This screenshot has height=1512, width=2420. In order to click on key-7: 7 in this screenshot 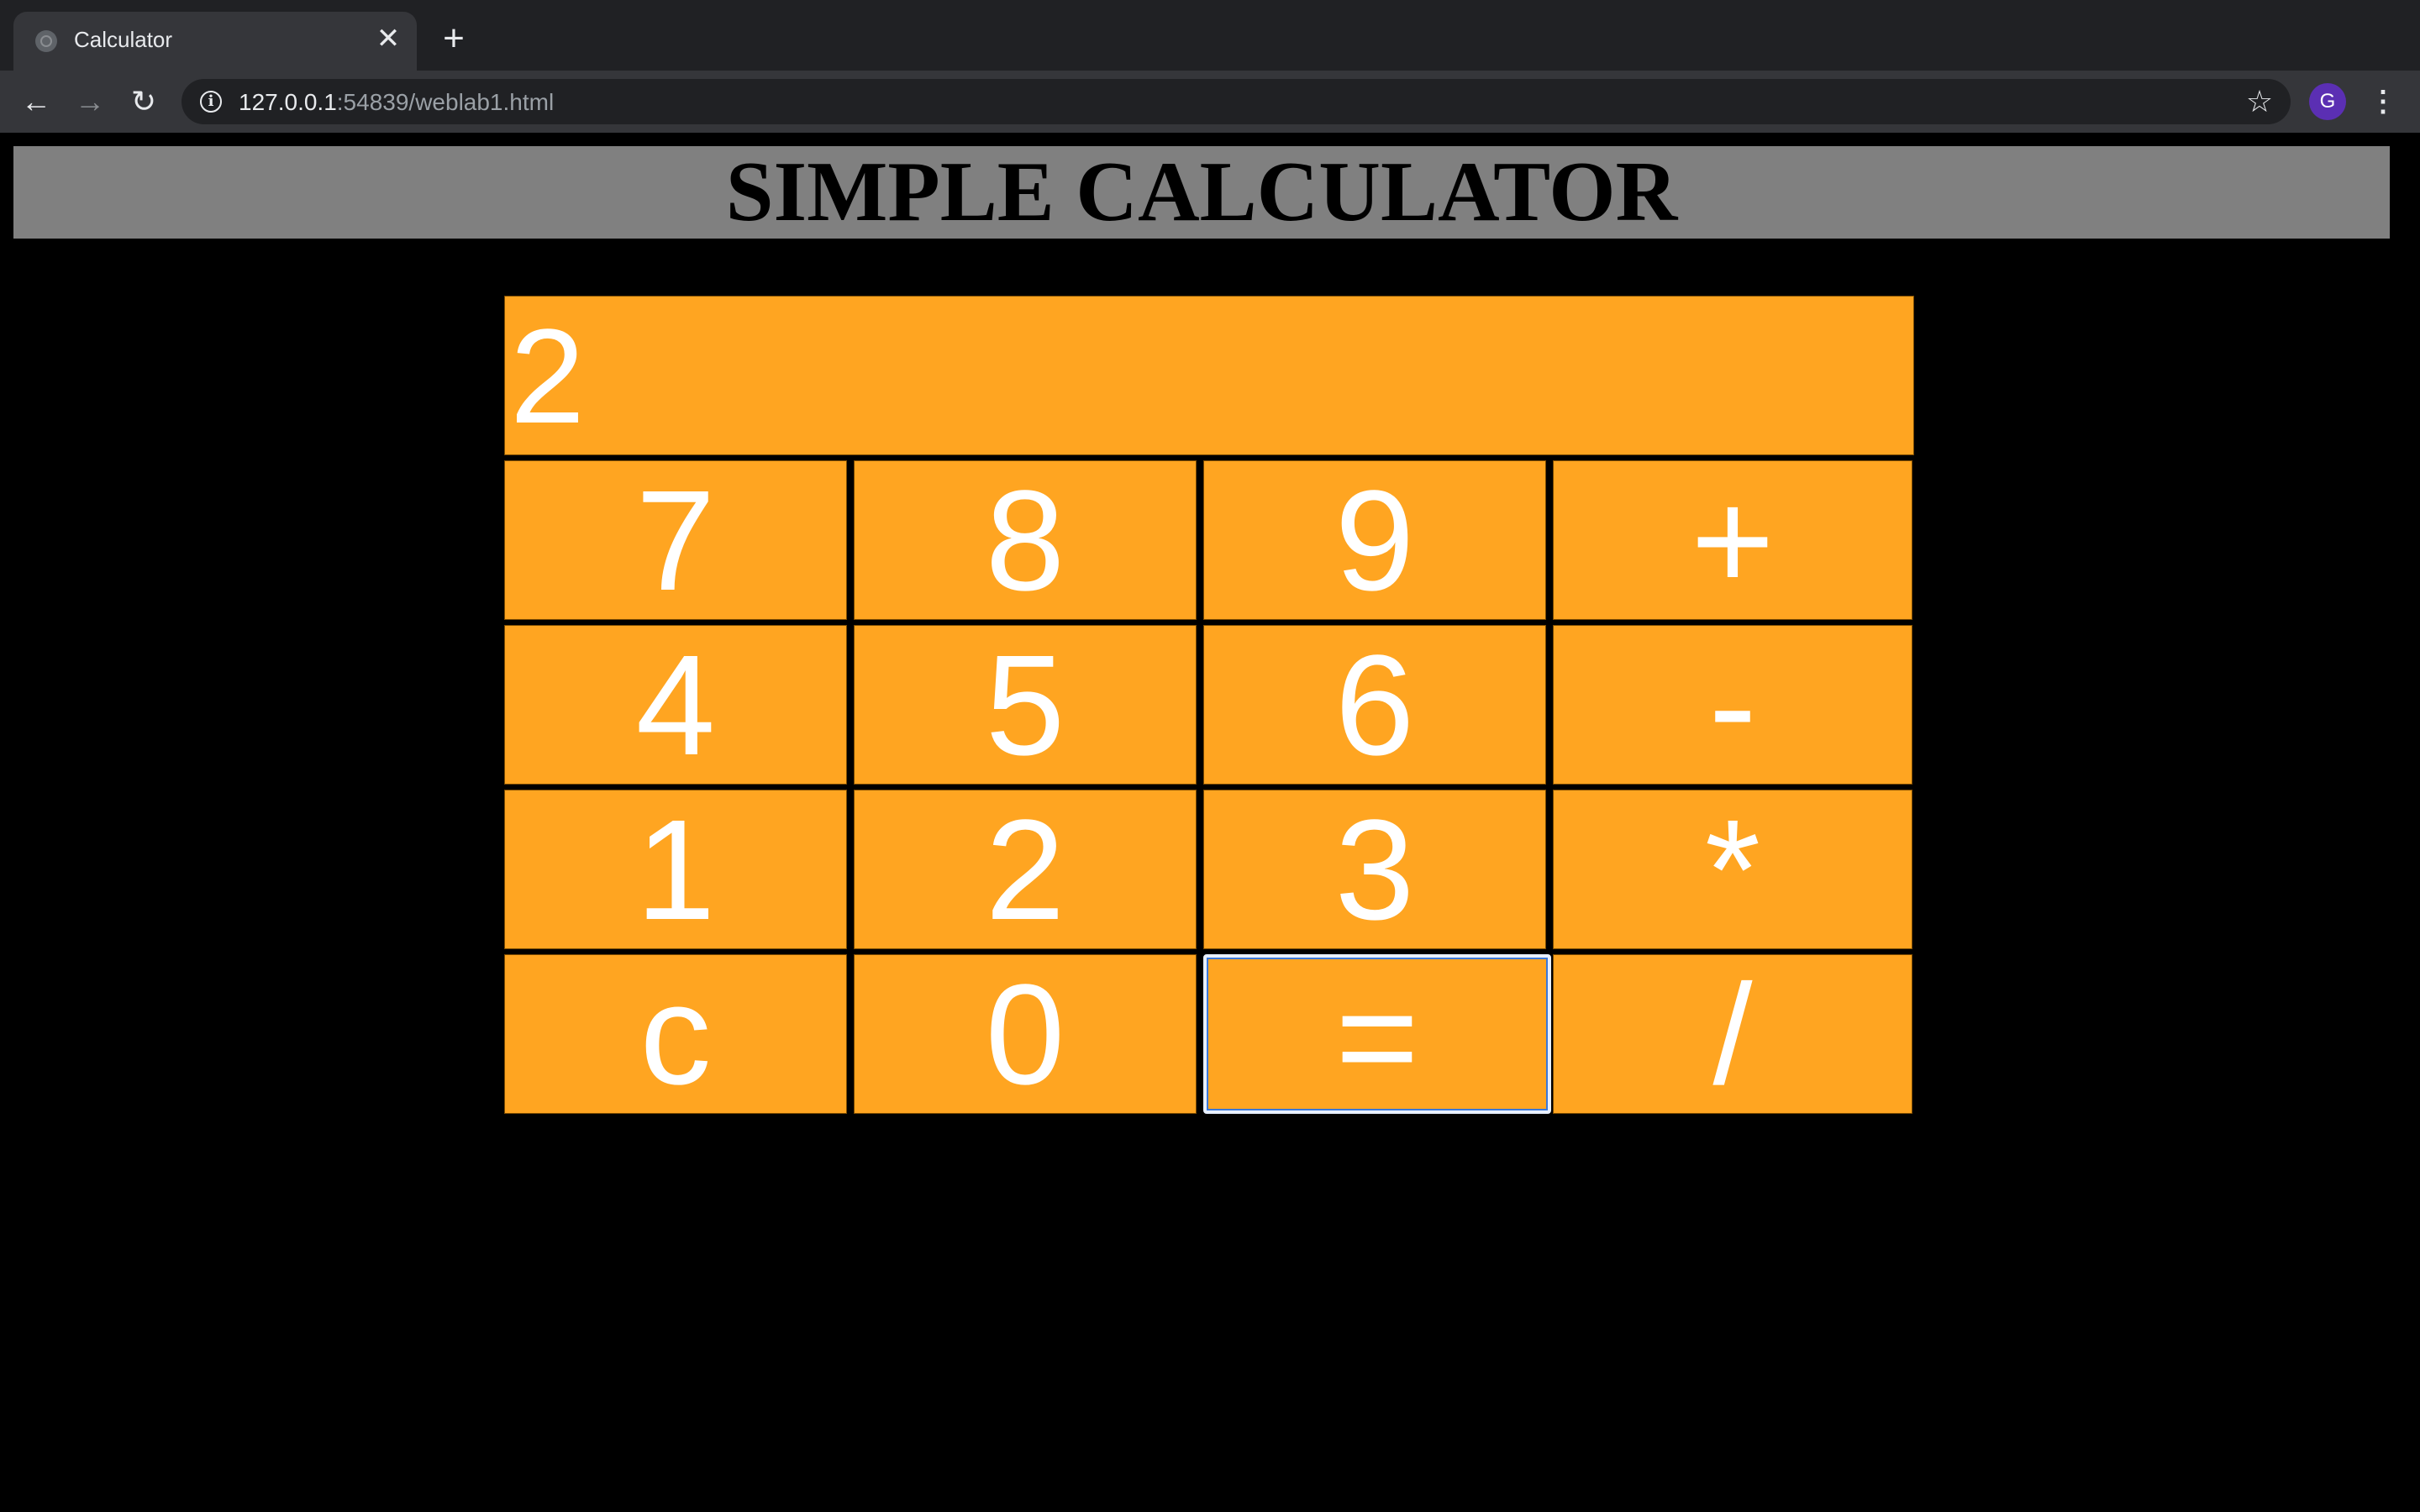, I will do `click(675, 540)`.